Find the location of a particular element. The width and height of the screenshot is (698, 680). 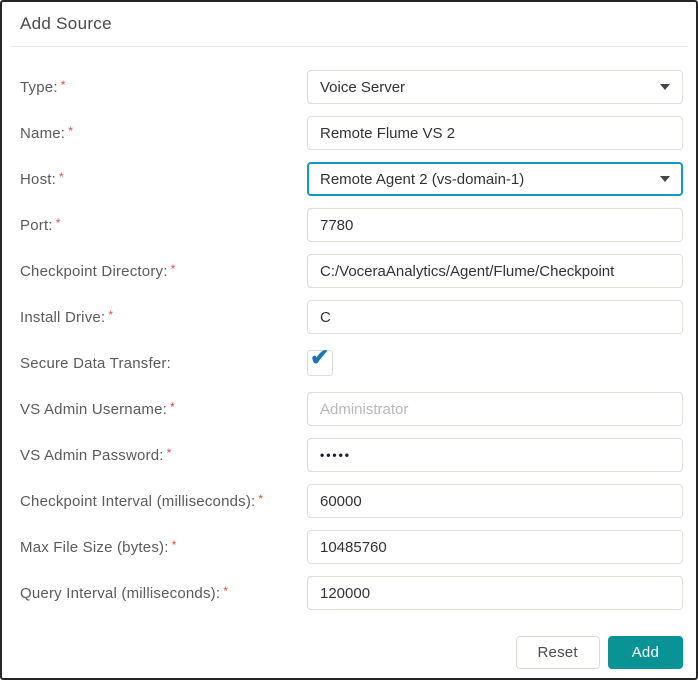

type-control: Voice Server is located at coordinates (495, 87).